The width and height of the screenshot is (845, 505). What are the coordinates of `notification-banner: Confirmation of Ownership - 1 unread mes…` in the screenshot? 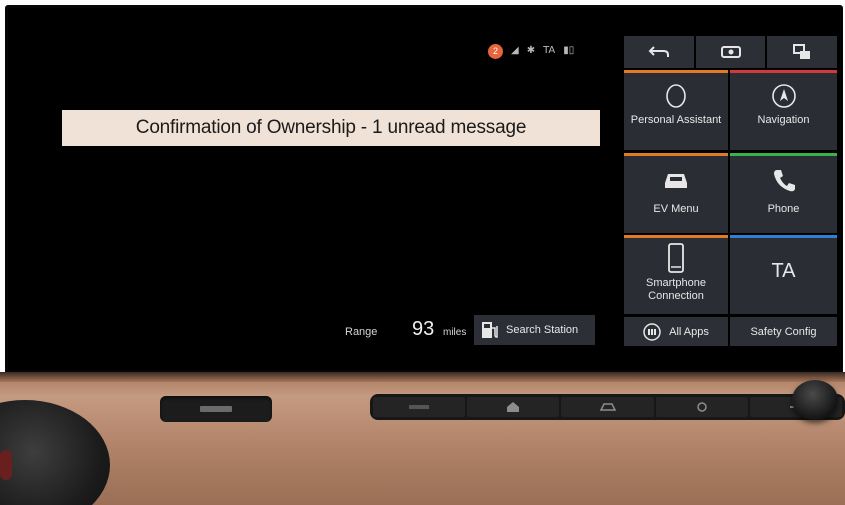 It's located at (331, 128).